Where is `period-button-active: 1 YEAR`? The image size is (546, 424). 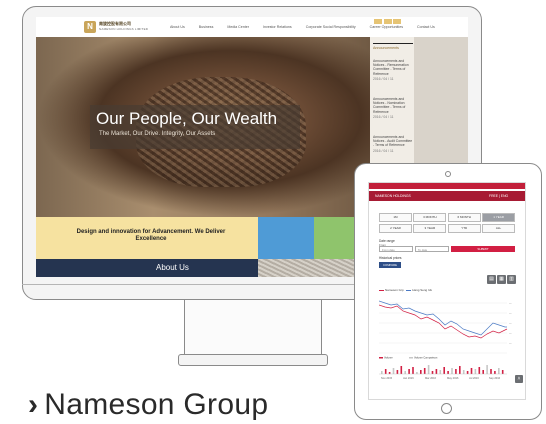 period-button-active: 1 YEAR is located at coordinates (498, 217).